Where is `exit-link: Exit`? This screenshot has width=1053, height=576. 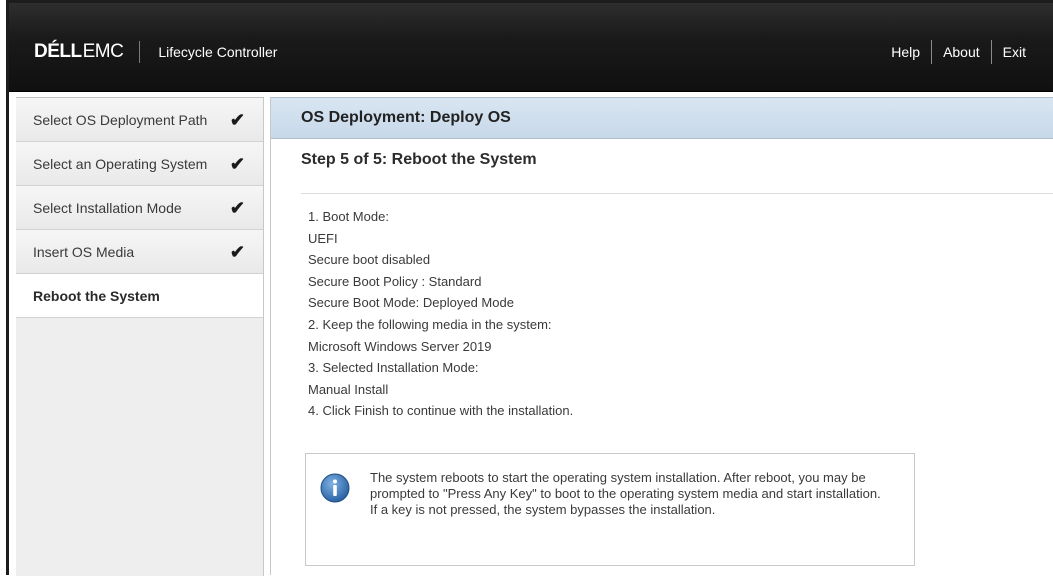 exit-link: Exit is located at coordinates (1014, 52).